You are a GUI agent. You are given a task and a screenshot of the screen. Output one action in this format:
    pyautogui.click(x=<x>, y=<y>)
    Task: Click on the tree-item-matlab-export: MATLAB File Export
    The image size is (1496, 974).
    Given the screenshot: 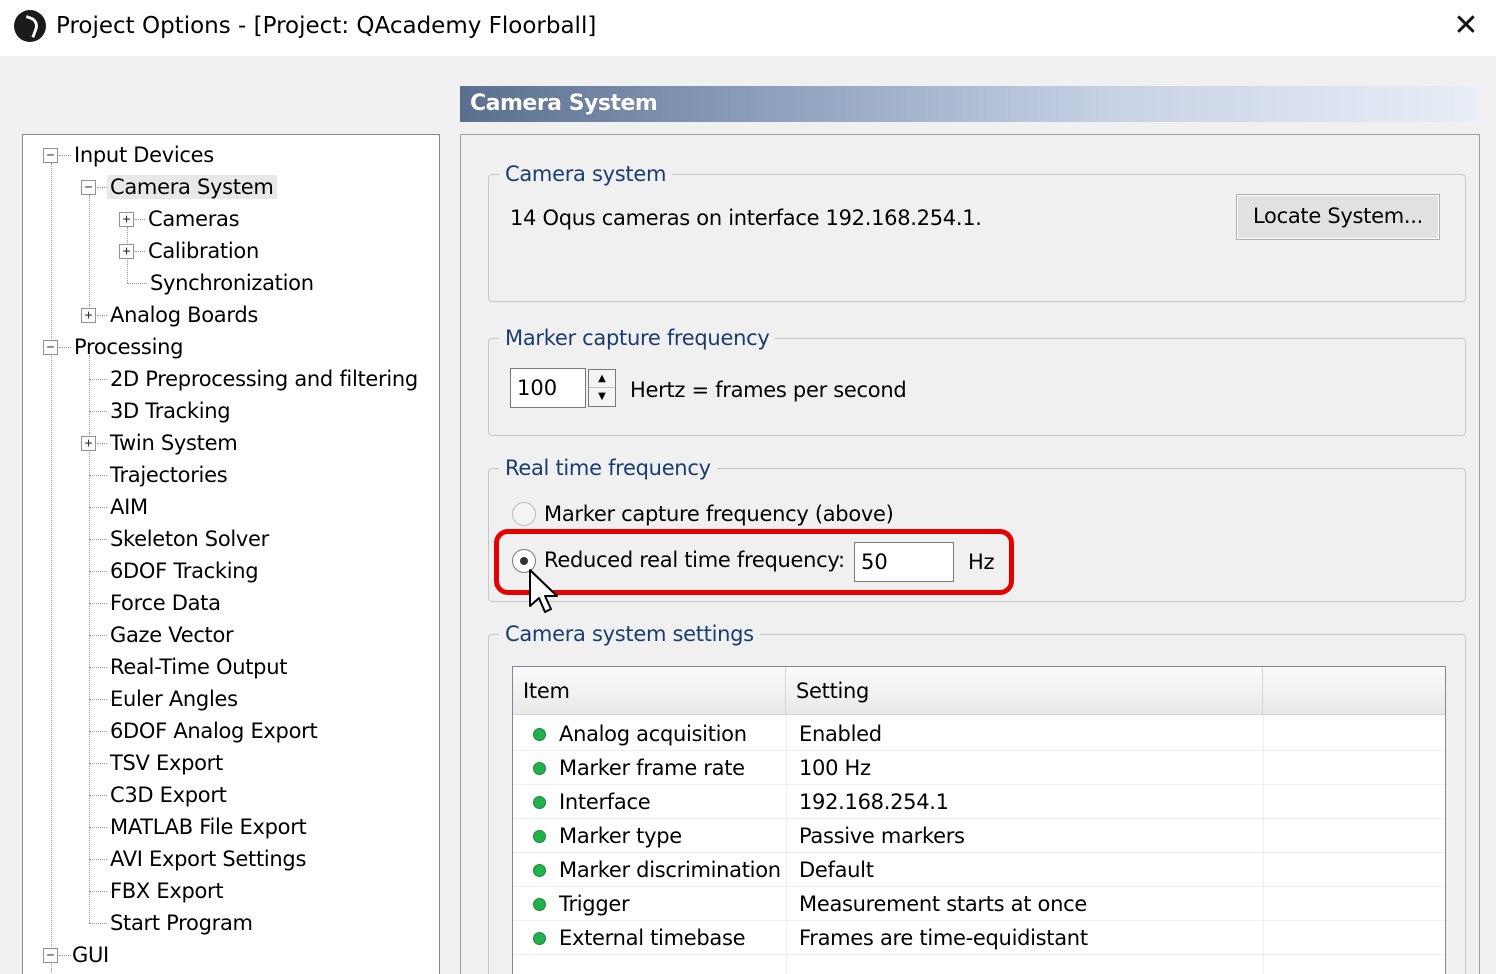 What is the action you would take?
    pyautogui.click(x=208, y=827)
    